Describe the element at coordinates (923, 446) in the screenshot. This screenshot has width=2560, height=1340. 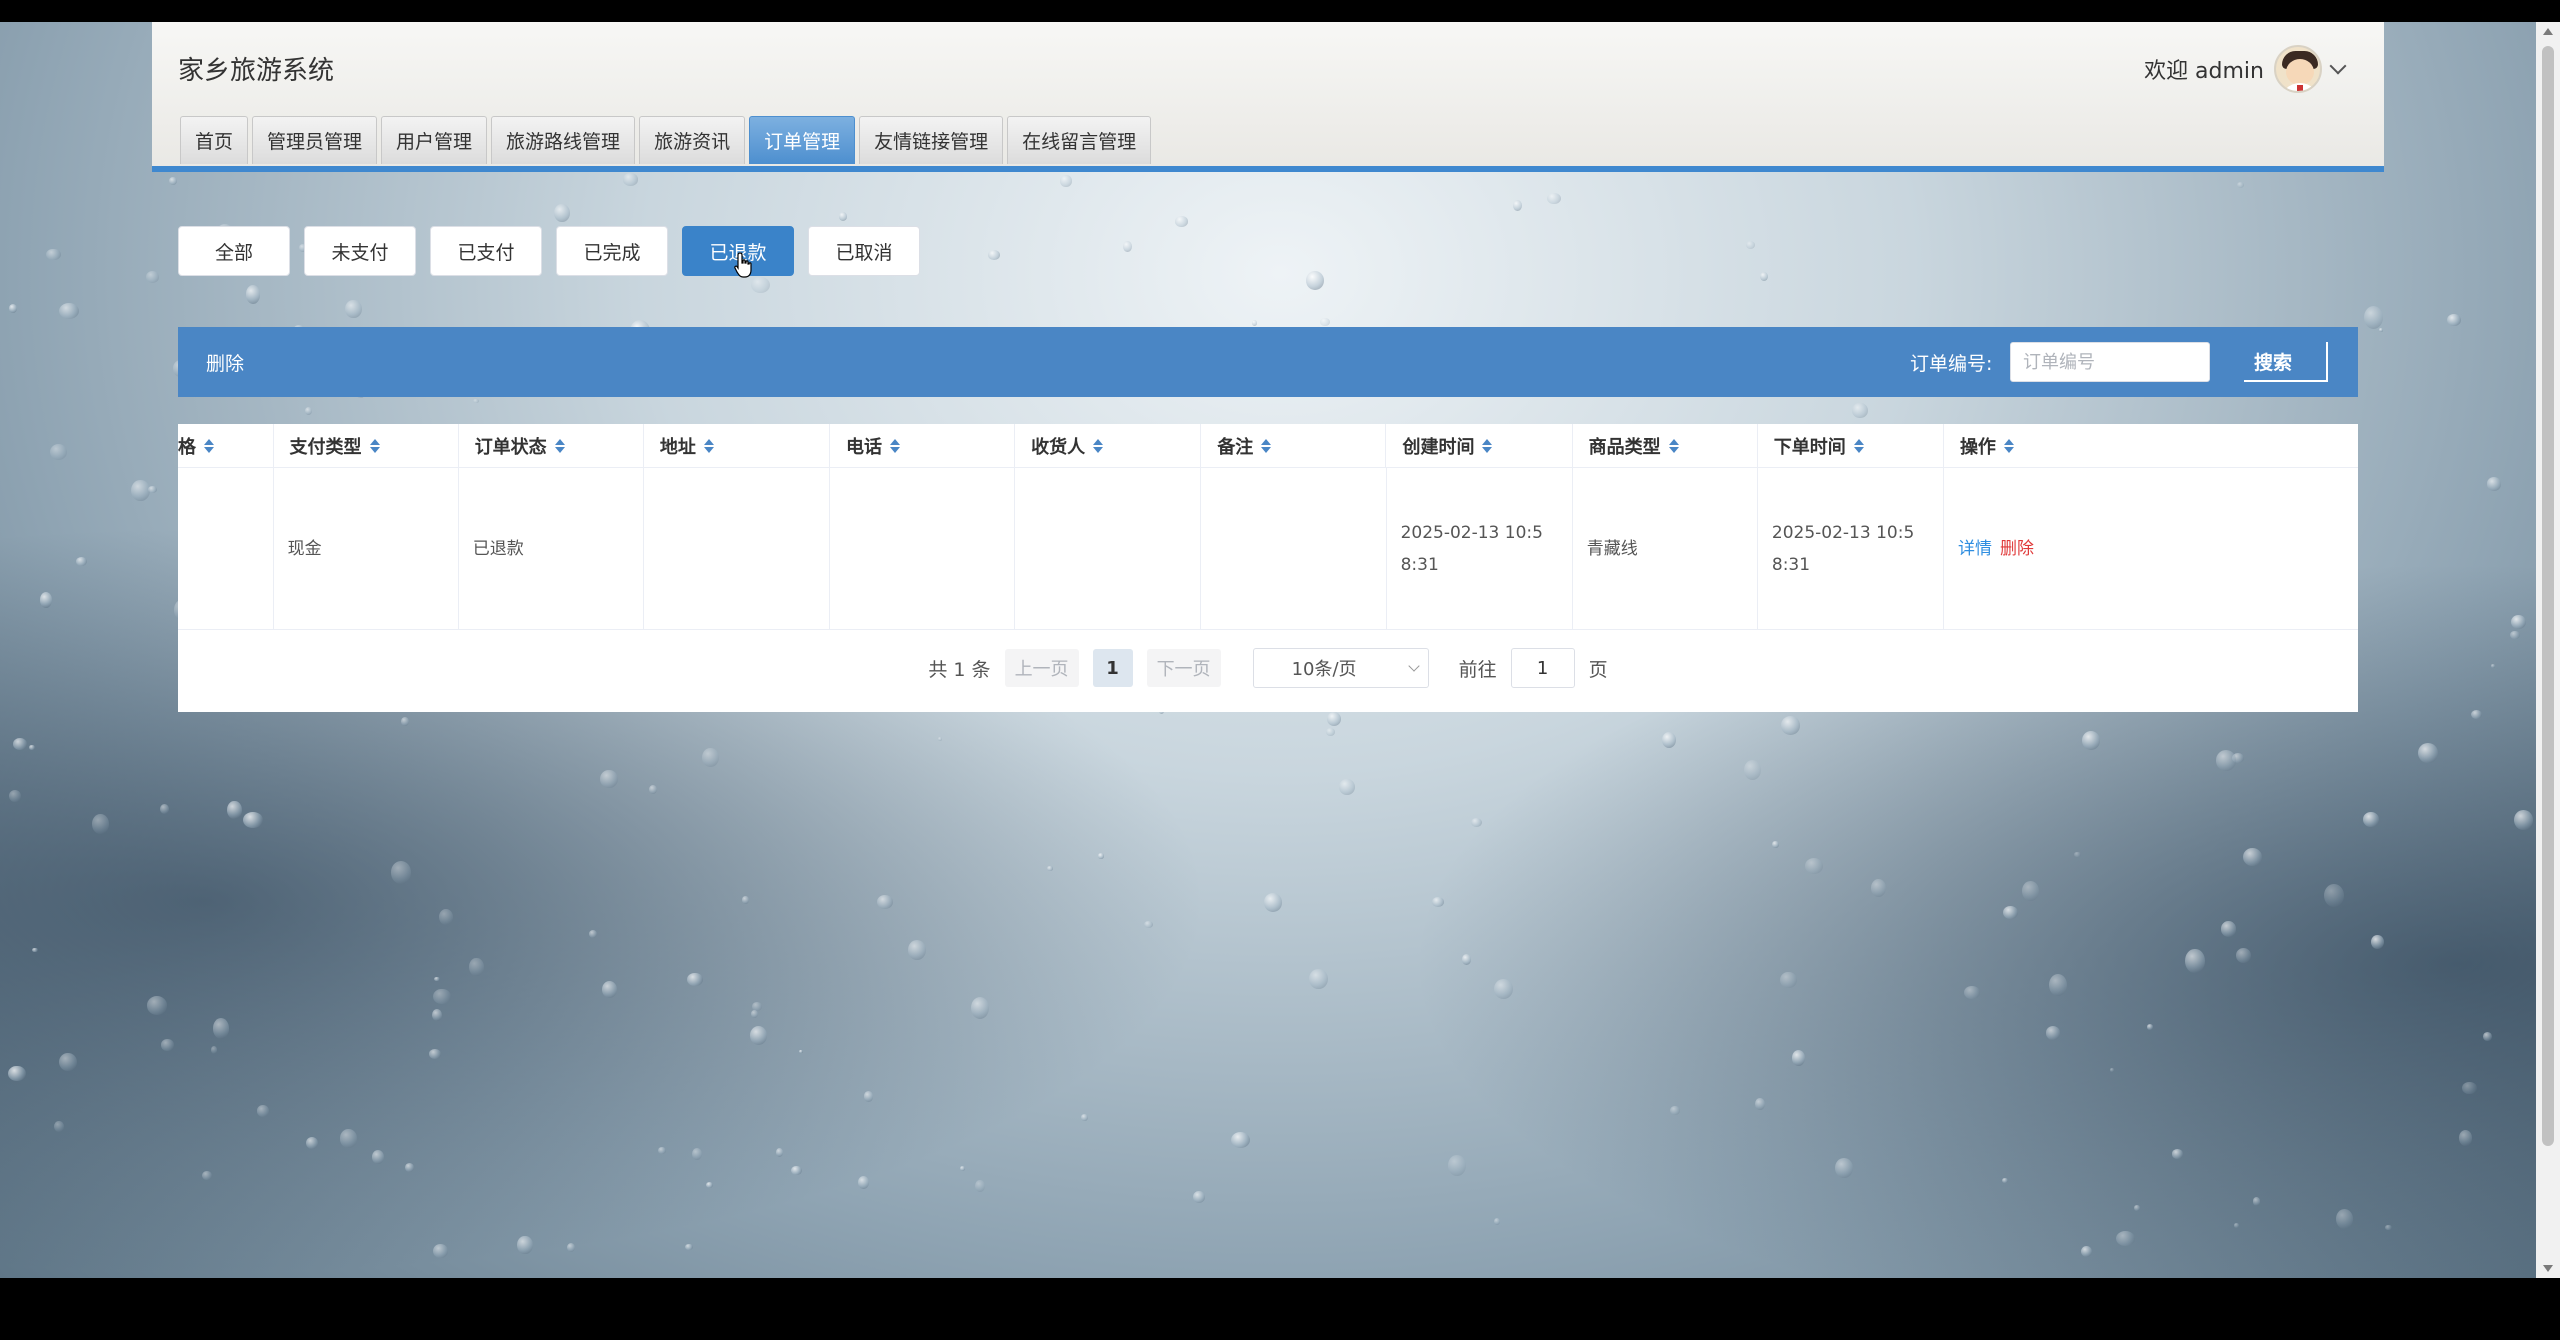
I see `column-header-phone: 电话` at that location.